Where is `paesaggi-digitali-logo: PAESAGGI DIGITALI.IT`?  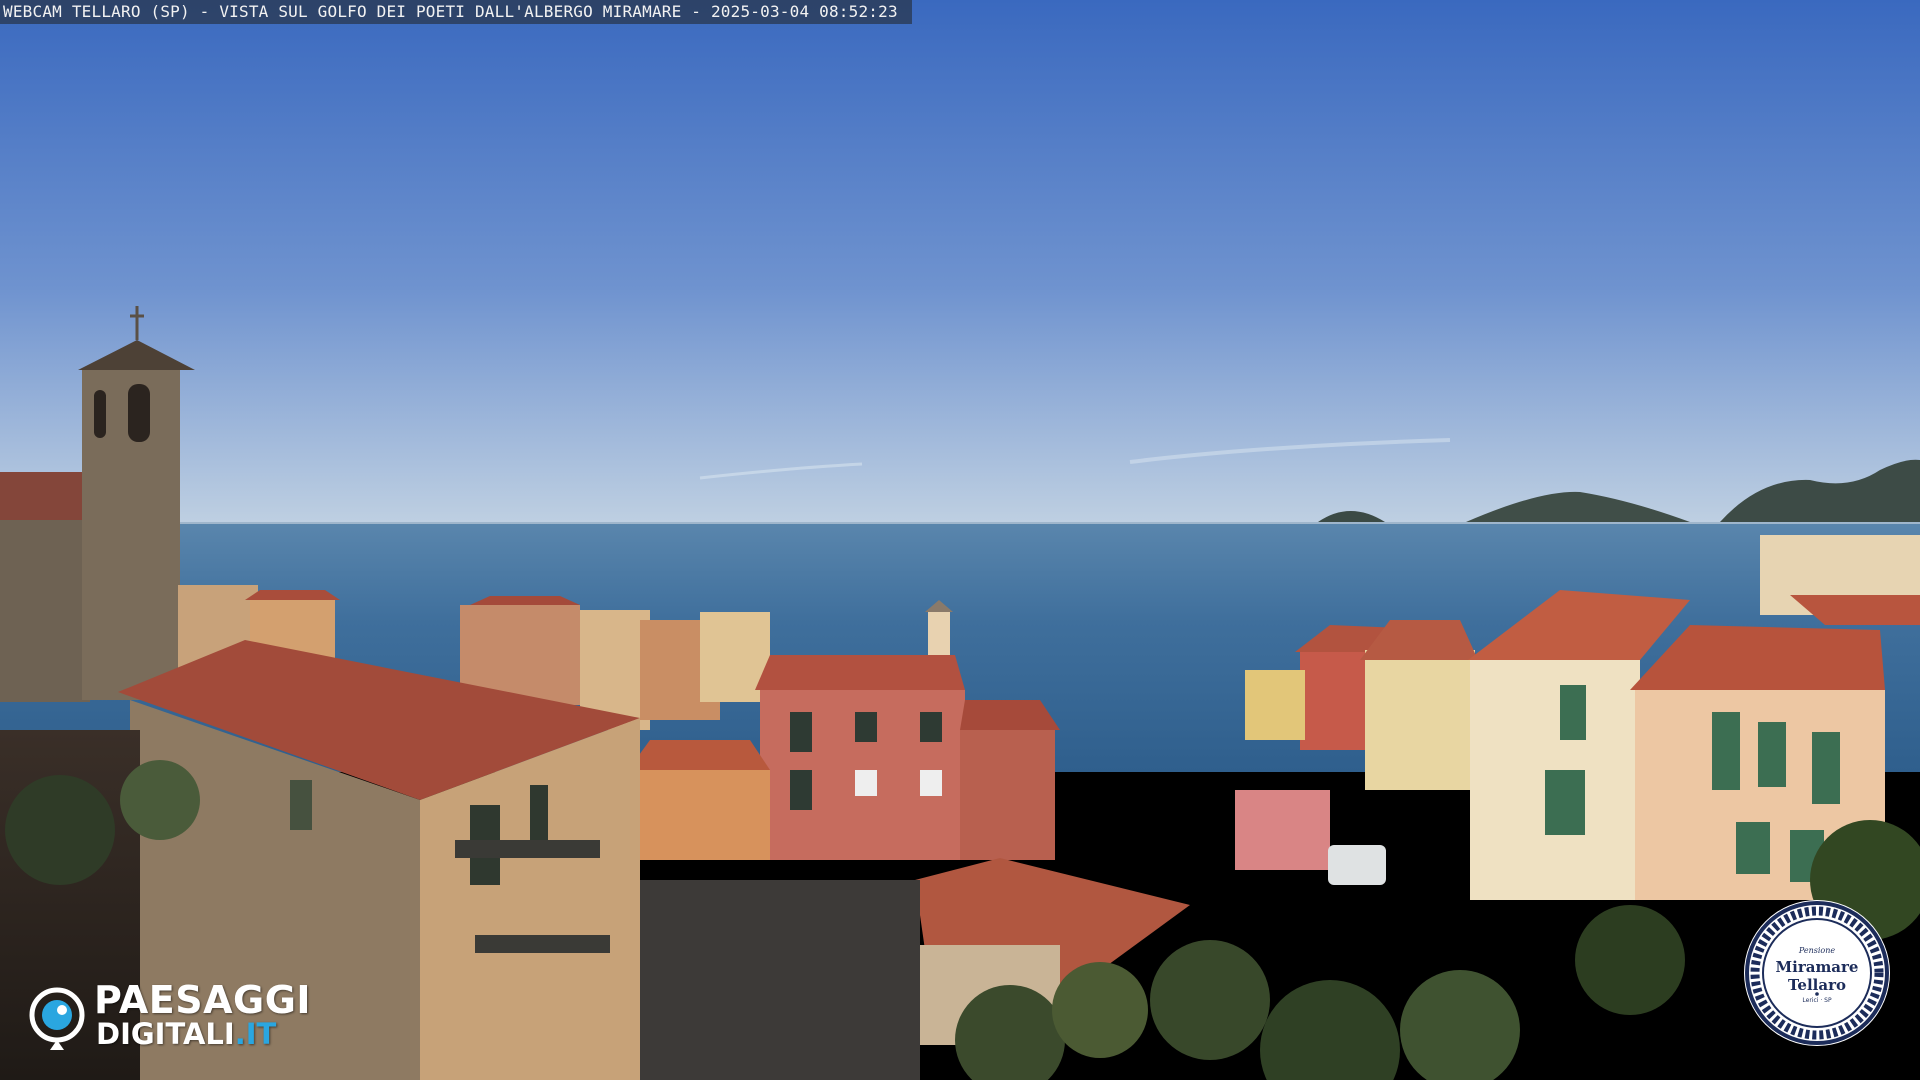 paesaggi-digitali-logo: PAESAGGI DIGITALI.IT is located at coordinates (183, 1014).